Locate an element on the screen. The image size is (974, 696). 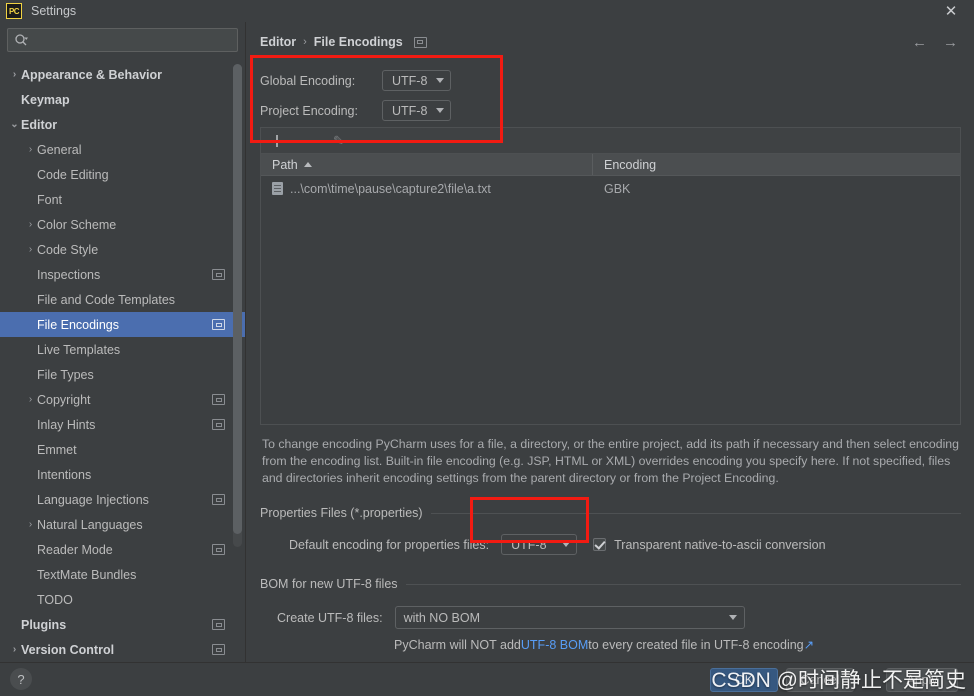
sidebar-item-keymap: Keymap is located at coordinates (122, 99).